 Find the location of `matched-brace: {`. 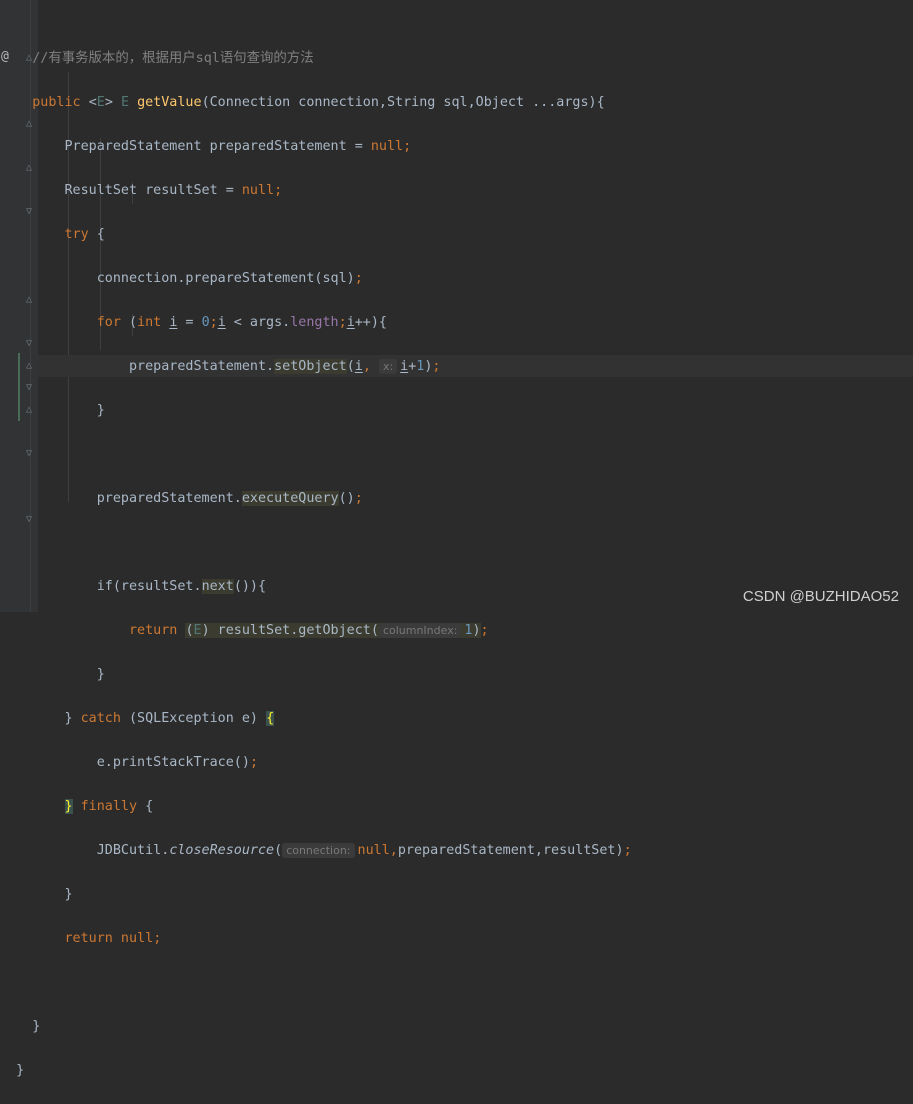

matched-brace: { is located at coordinates (270, 718).